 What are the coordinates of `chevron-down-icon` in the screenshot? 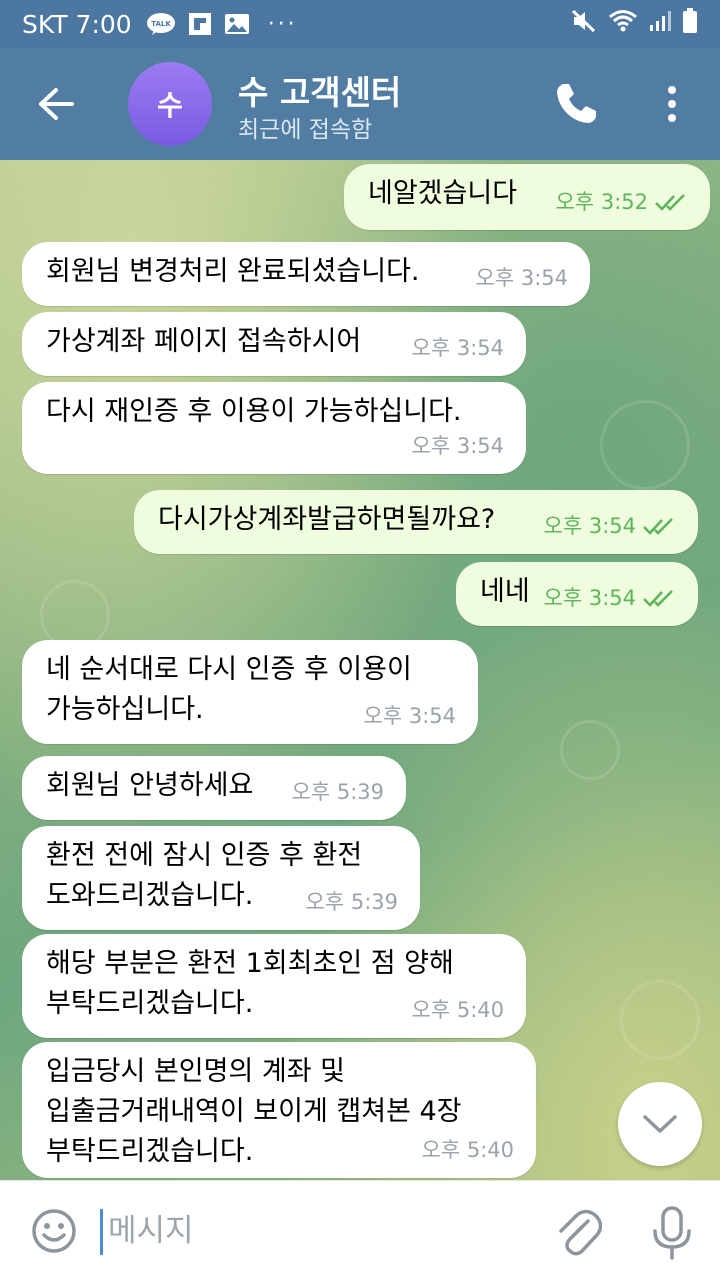 It's located at (660, 1124).